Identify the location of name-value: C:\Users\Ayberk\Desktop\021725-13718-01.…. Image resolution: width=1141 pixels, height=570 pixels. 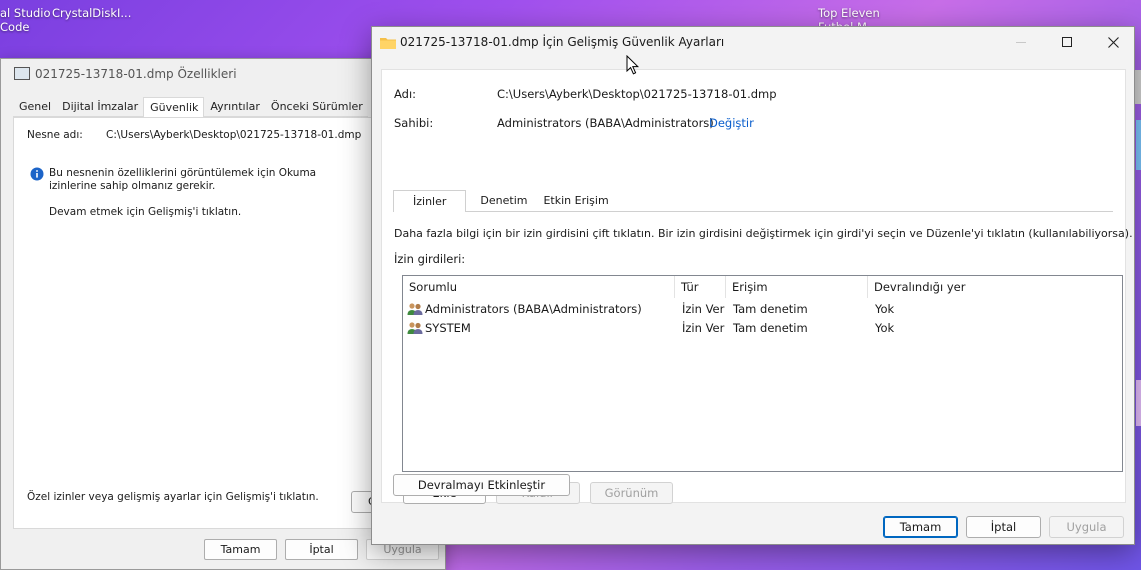
(637, 94).